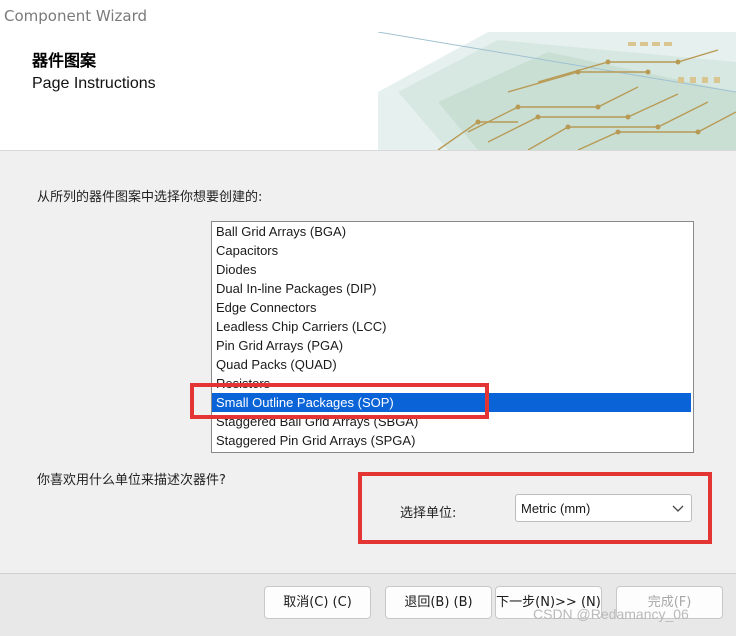 The image size is (736, 636). I want to click on list-item-pga: Pin Grid Arrays (PGA), so click(451, 345).